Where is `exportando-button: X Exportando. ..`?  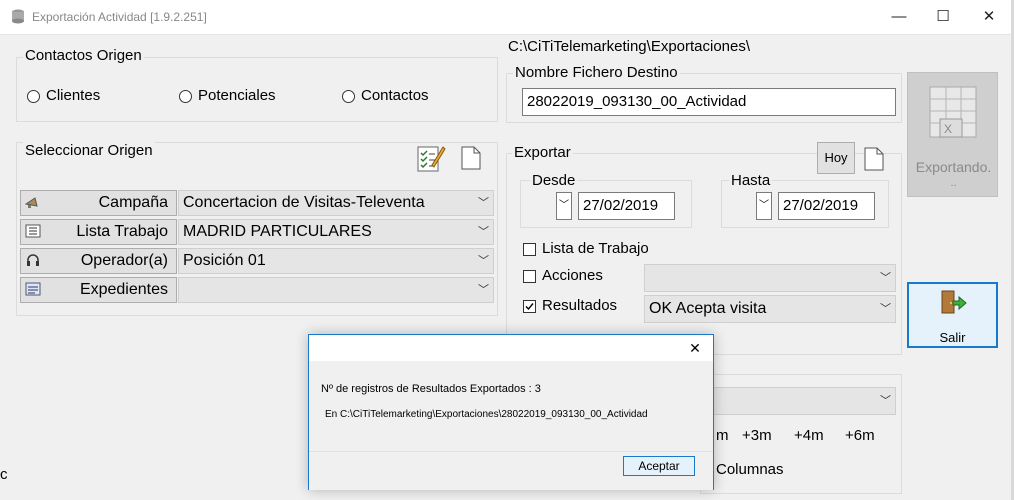 exportando-button: X Exportando. .. is located at coordinates (952, 134).